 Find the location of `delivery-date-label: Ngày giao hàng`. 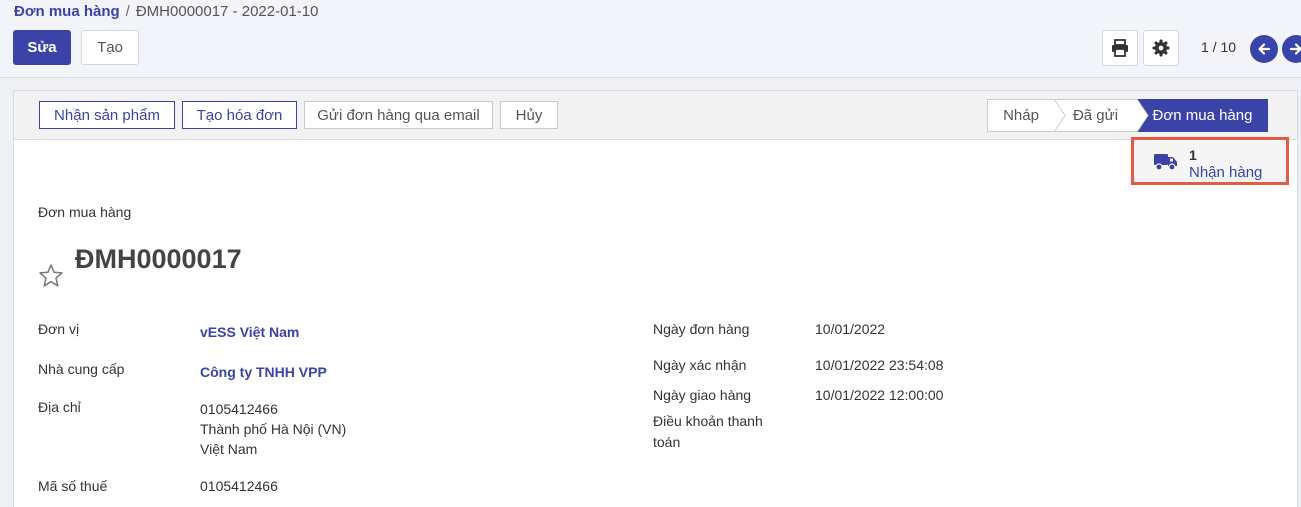

delivery-date-label: Ngày giao hàng is located at coordinates (702, 395).